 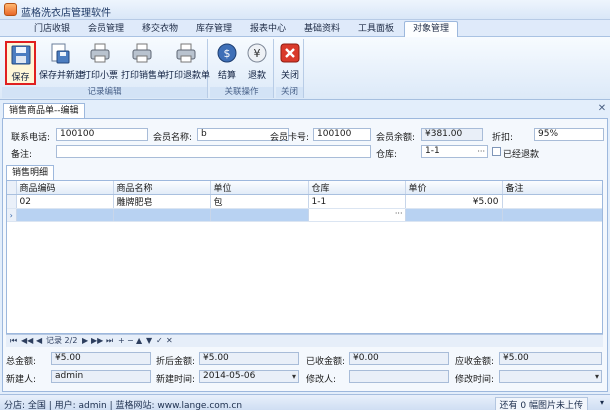 What do you see at coordinates (550, 358) in the screenshot?
I see `receivable-field: ¥5.00` at bounding box center [550, 358].